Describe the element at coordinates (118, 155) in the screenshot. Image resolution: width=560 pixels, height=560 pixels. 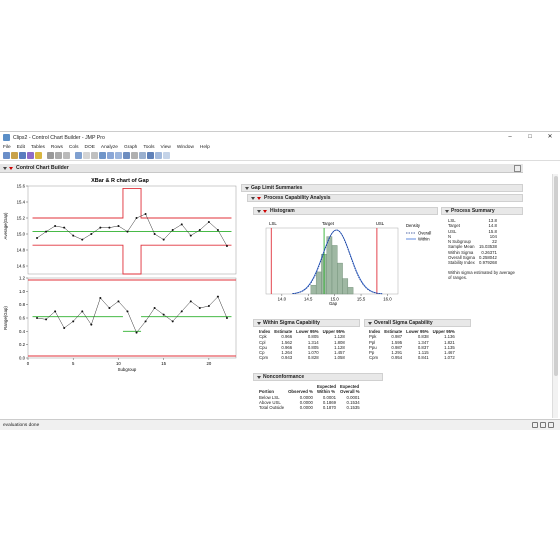
I see `brush-tool-icon` at that location.